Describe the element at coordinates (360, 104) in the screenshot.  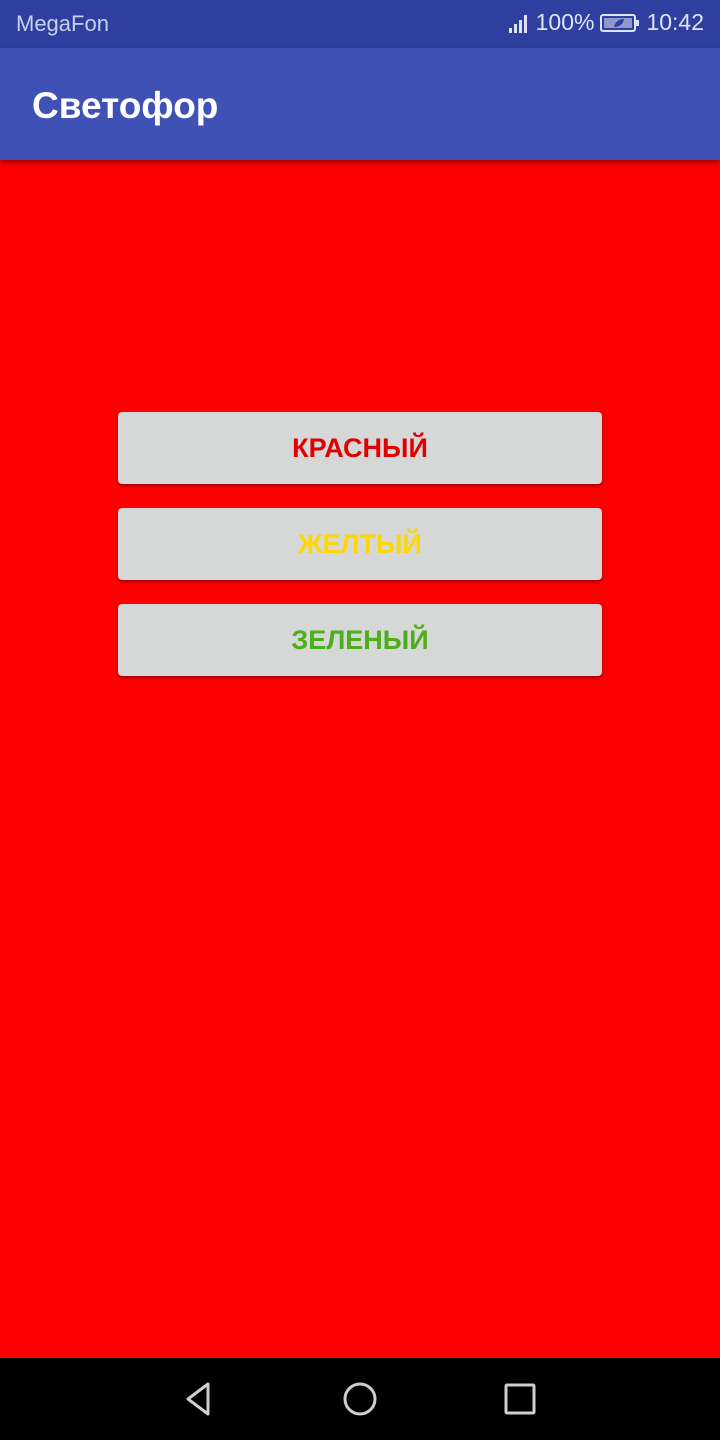
I see `app-bar: Светофор` at that location.